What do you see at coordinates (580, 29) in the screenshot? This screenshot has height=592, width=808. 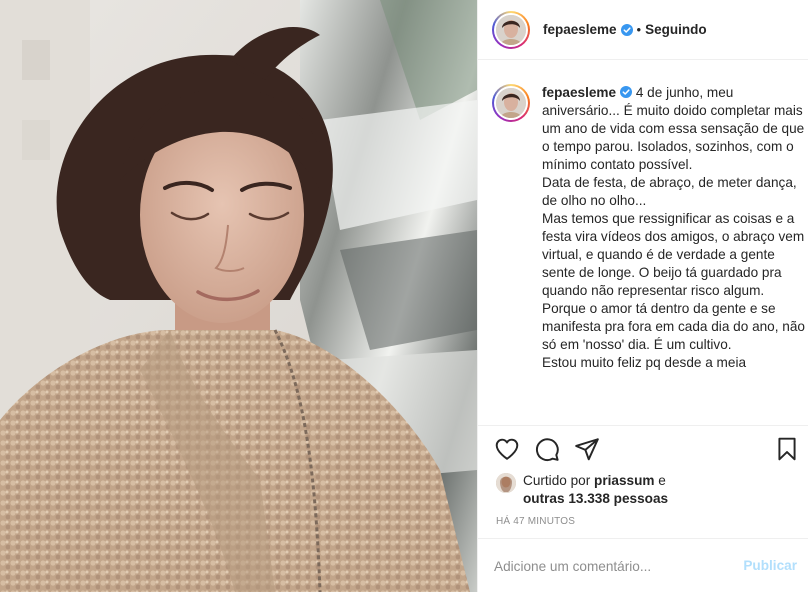 I see `header-username: fepaesleme` at bounding box center [580, 29].